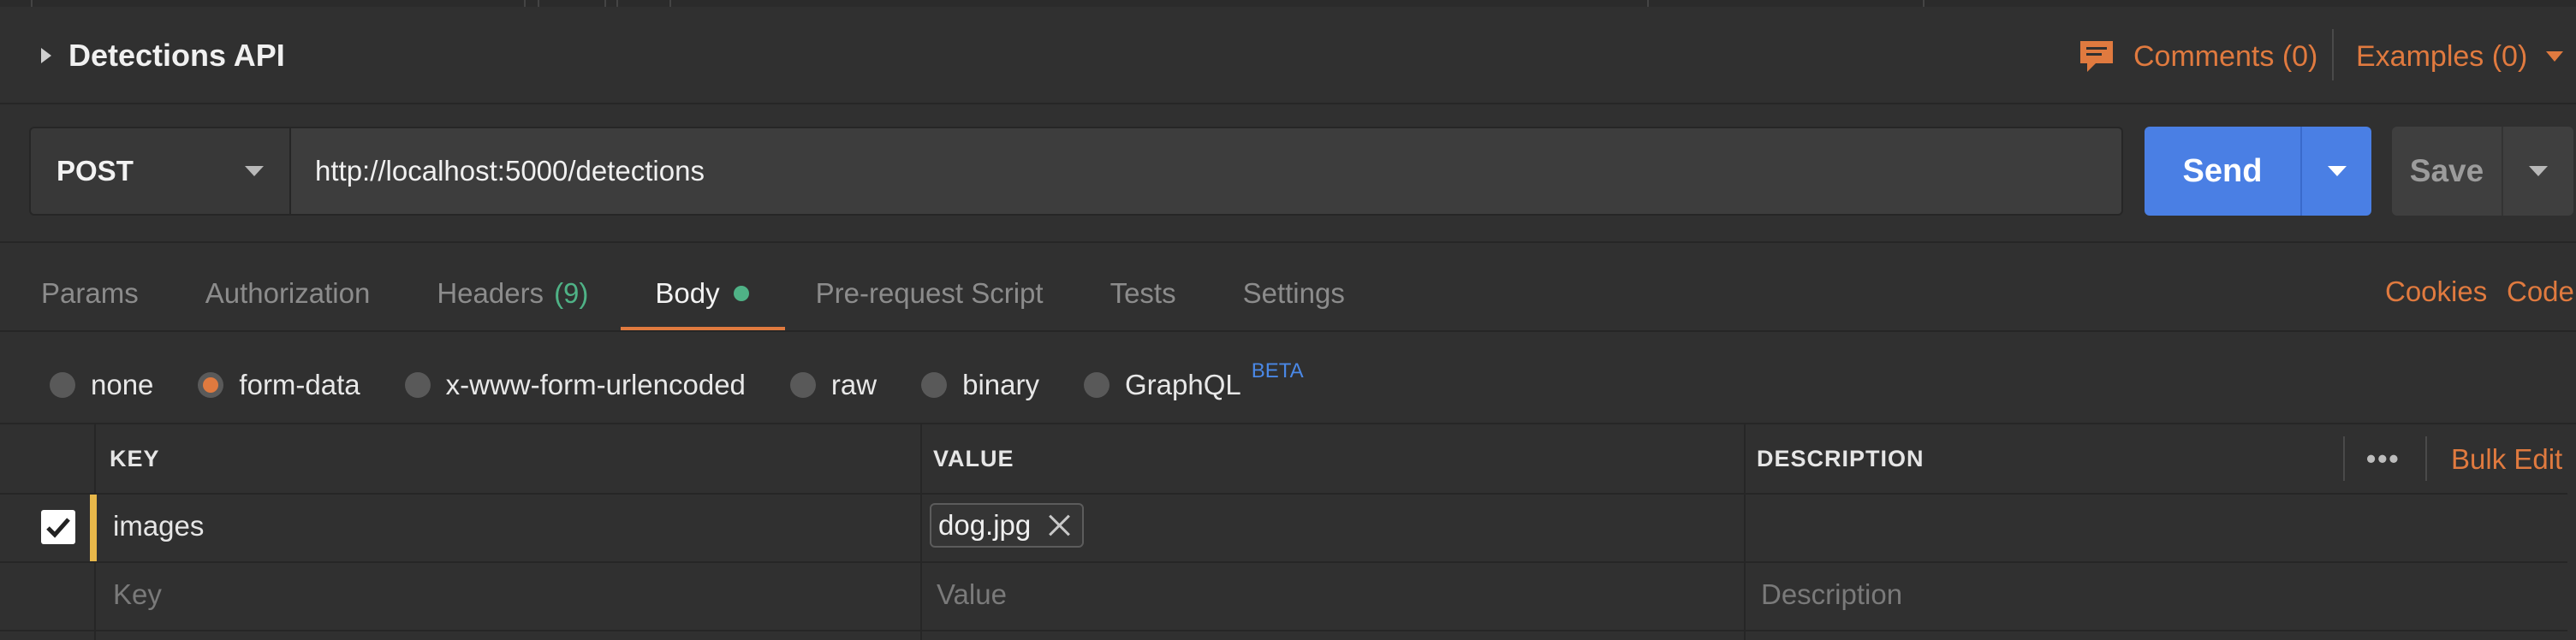 The image size is (2576, 640). I want to click on code-link: Code, so click(2540, 292).